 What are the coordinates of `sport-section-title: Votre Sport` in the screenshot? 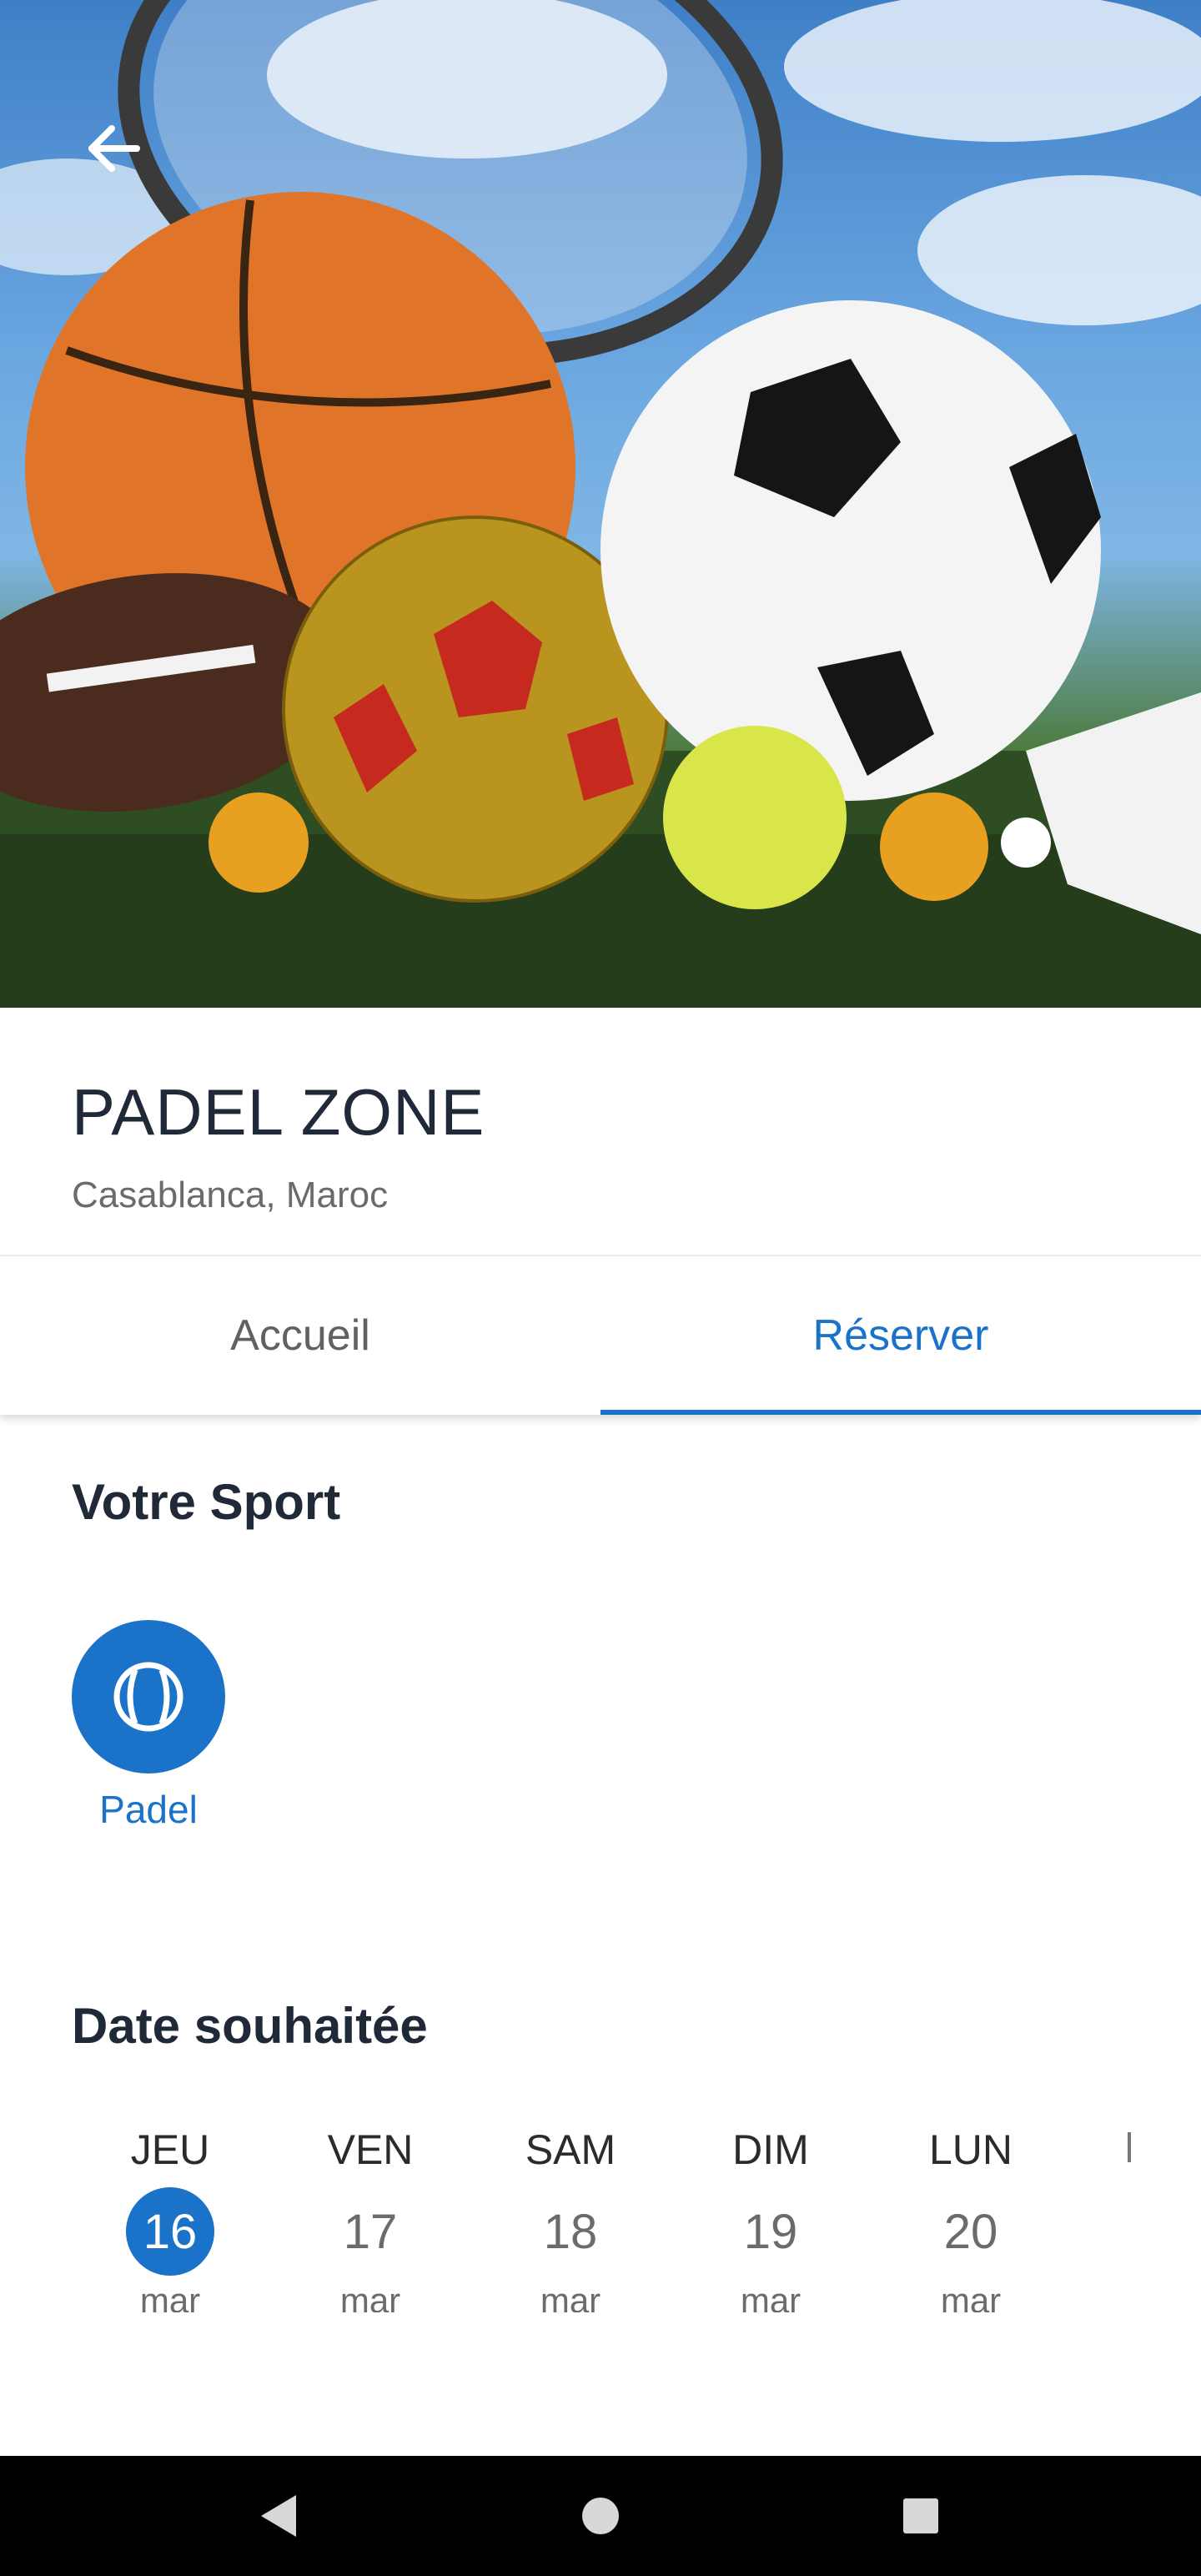 It's located at (207, 1502).